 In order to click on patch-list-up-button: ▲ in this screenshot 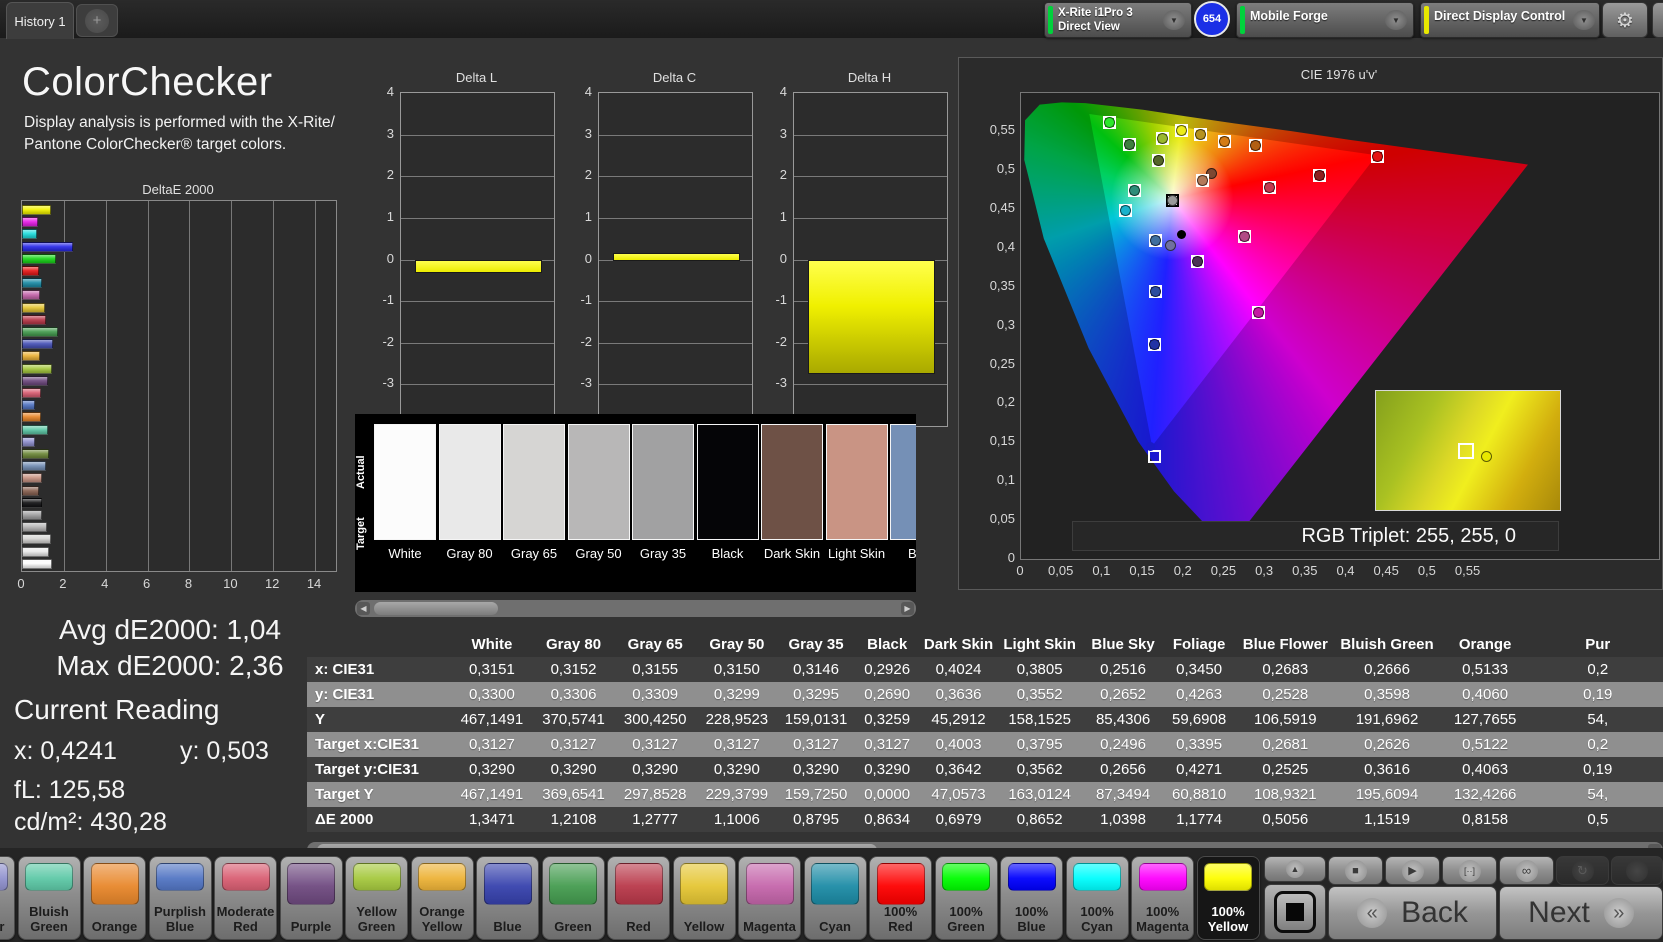, I will do `click(1295, 869)`.